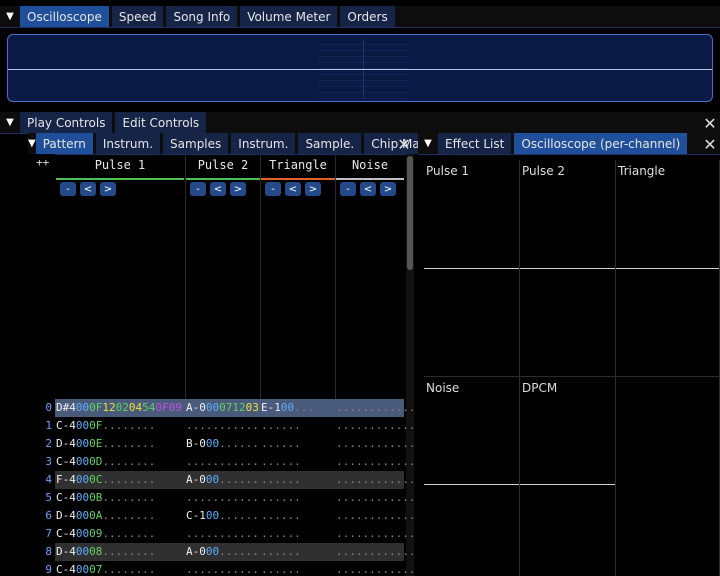 This screenshot has height=576, width=720. Describe the element at coordinates (222, 408) in the screenshot. I see `pattern-cell: A-000071203` at that location.